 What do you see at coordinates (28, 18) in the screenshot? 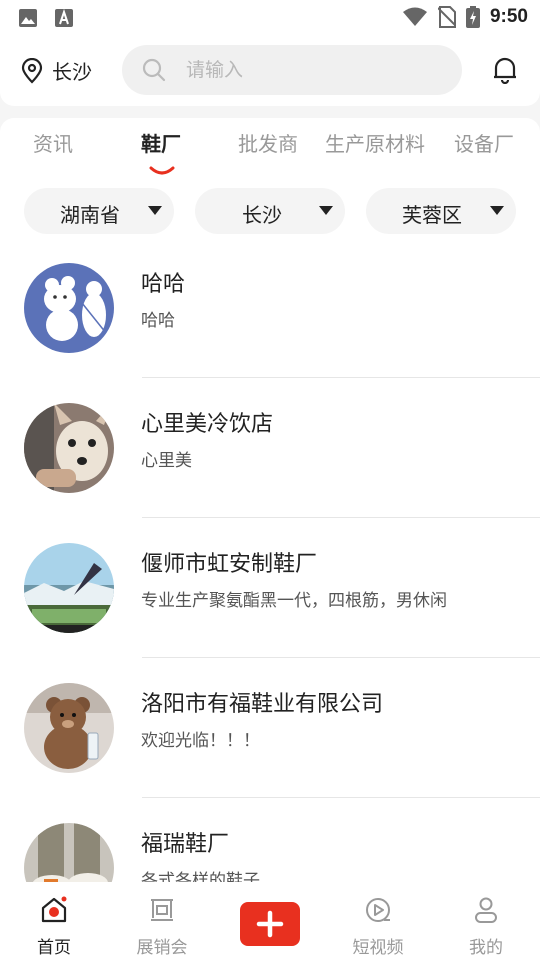
I see `gallery-icon` at bounding box center [28, 18].